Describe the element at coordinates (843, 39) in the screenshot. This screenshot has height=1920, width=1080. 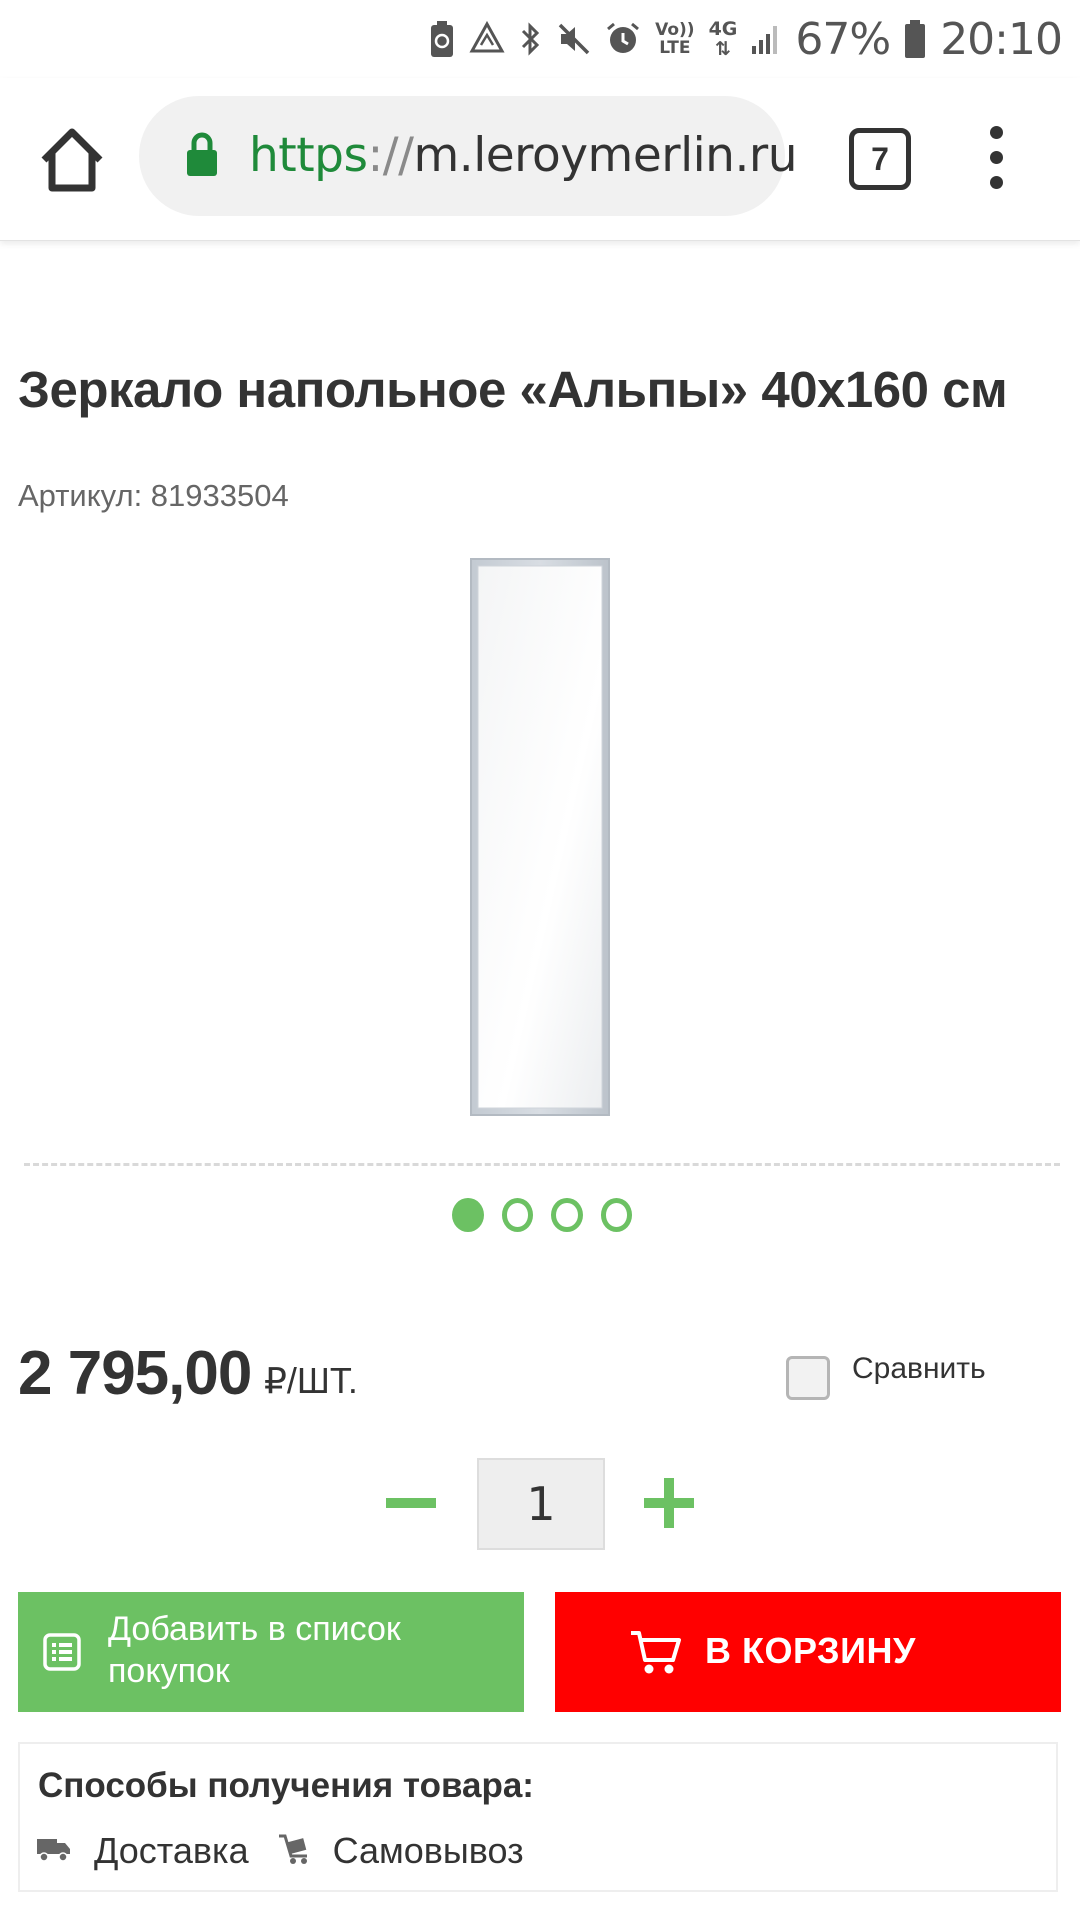
I see `battery-percent: 67%` at that location.